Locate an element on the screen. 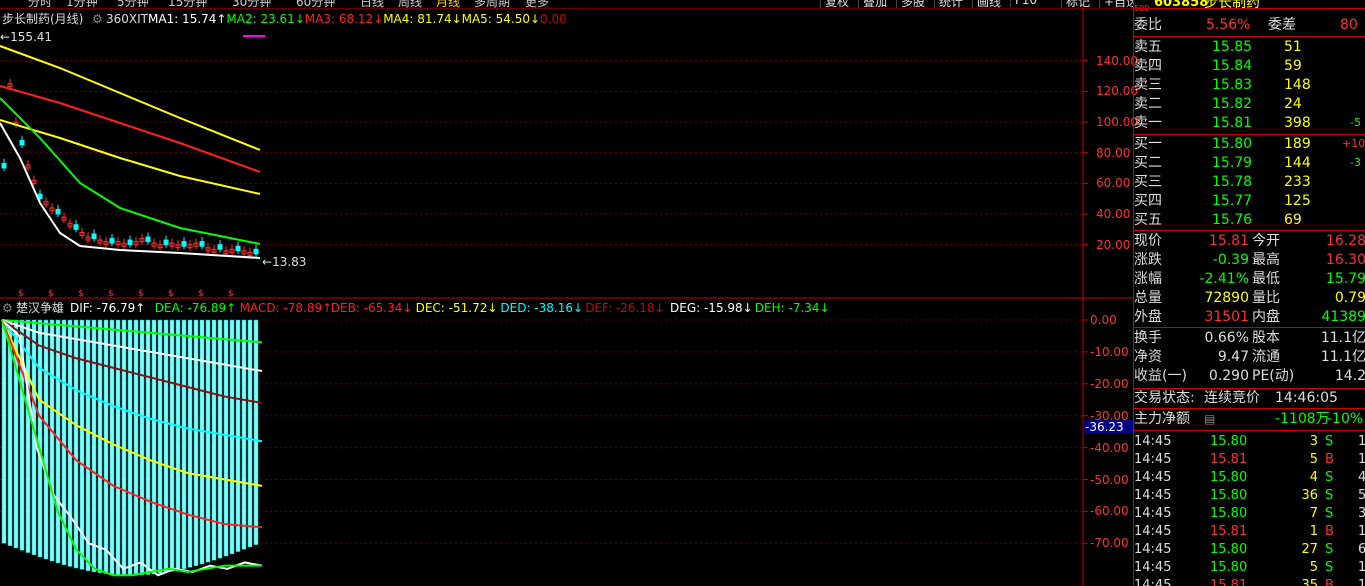 This screenshot has width=1365, height=586. settings-icon: ⚙ is located at coordinates (97, 19).